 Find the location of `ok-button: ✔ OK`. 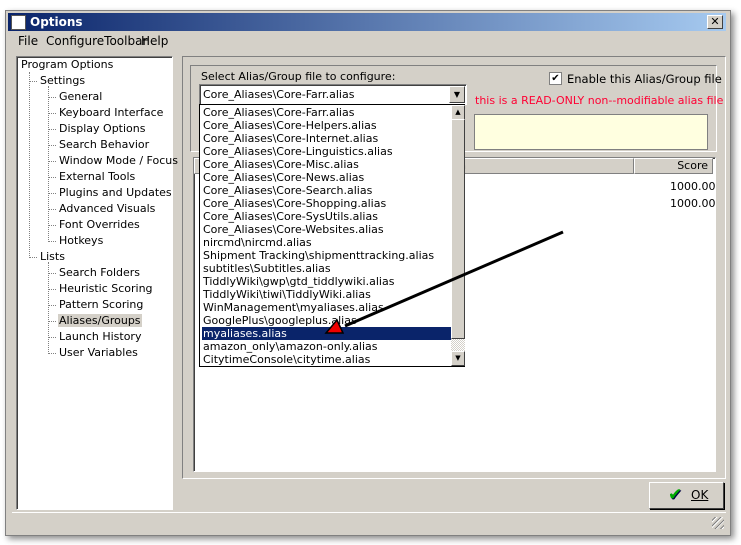

ok-button: ✔ OK is located at coordinates (686, 495).